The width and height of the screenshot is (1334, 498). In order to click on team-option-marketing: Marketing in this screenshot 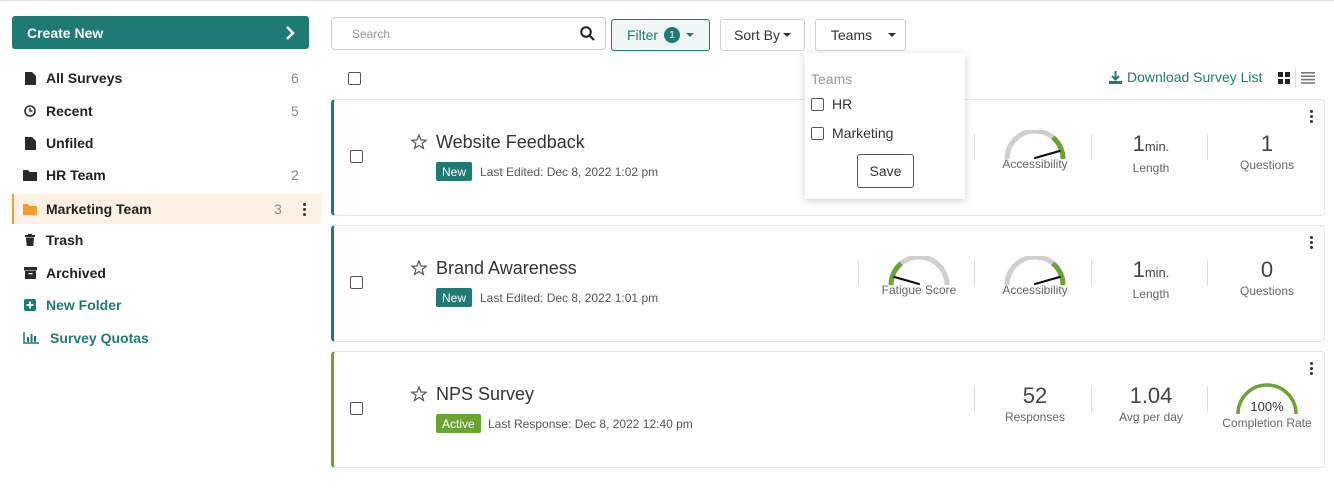, I will do `click(852, 133)`.